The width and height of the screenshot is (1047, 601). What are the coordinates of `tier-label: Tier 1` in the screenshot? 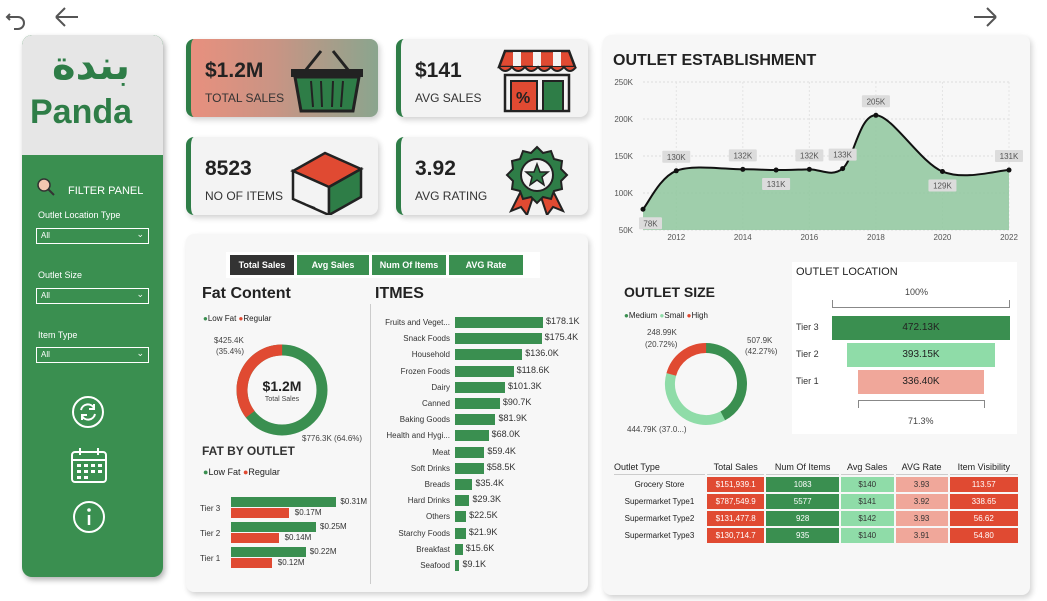 It's located at (807, 381).